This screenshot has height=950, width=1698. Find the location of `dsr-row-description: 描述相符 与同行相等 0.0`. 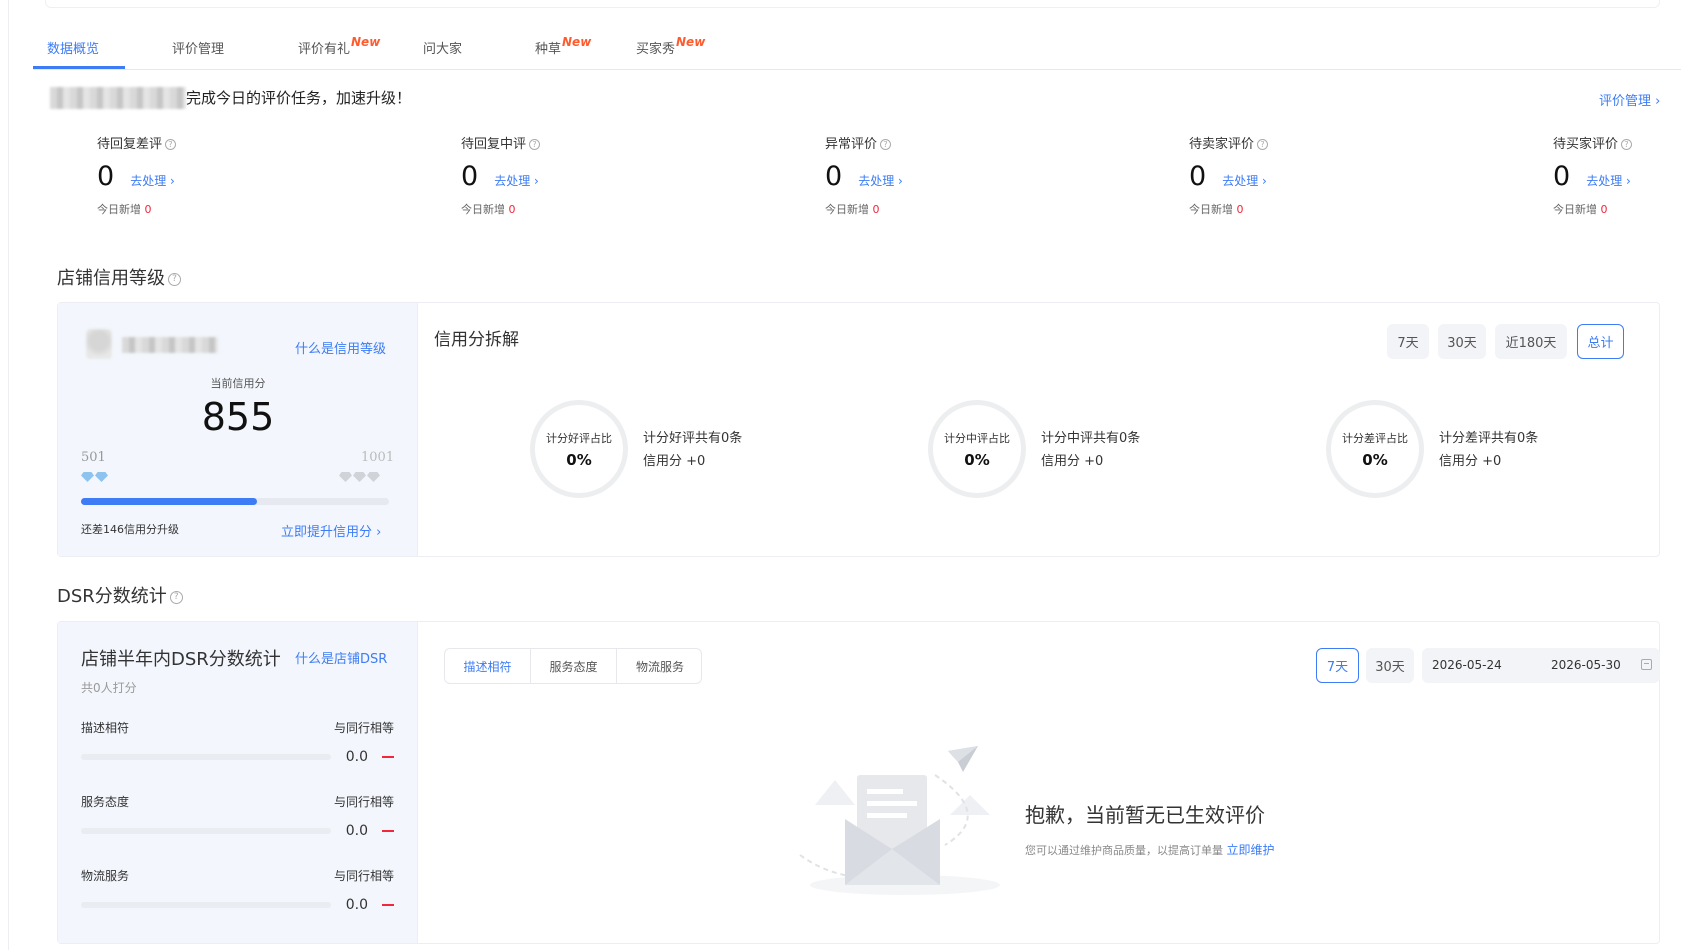

dsr-row-description: 描述相符 与同行相等 0.0 is located at coordinates (237, 742).